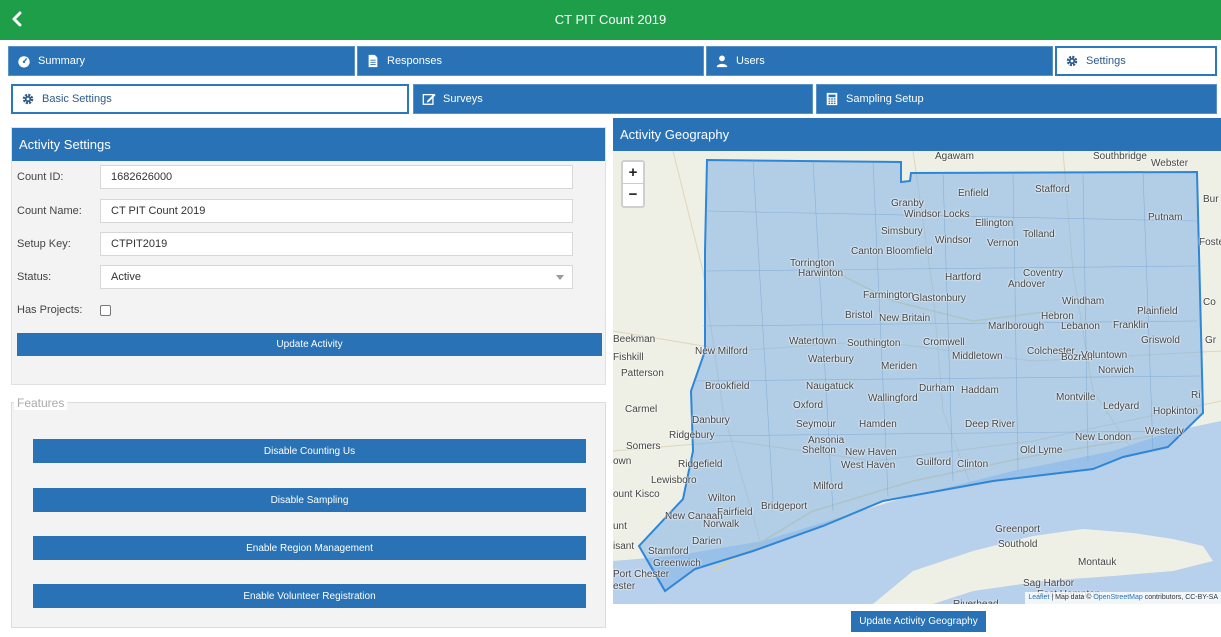  What do you see at coordinates (624, 546) in the screenshot?
I see `map-place-label: isant` at bounding box center [624, 546].